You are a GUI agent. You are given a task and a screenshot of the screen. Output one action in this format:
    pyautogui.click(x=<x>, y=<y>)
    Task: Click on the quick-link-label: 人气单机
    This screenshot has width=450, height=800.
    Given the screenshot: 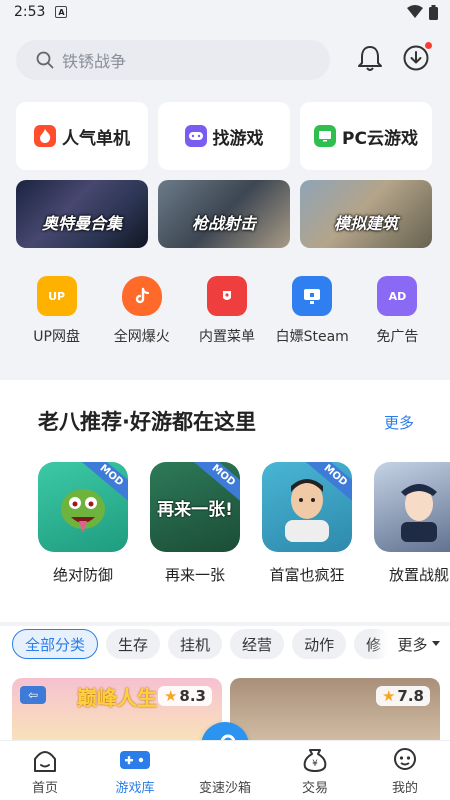 What is the action you would take?
    pyautogui.click(x=96, y=138)
    